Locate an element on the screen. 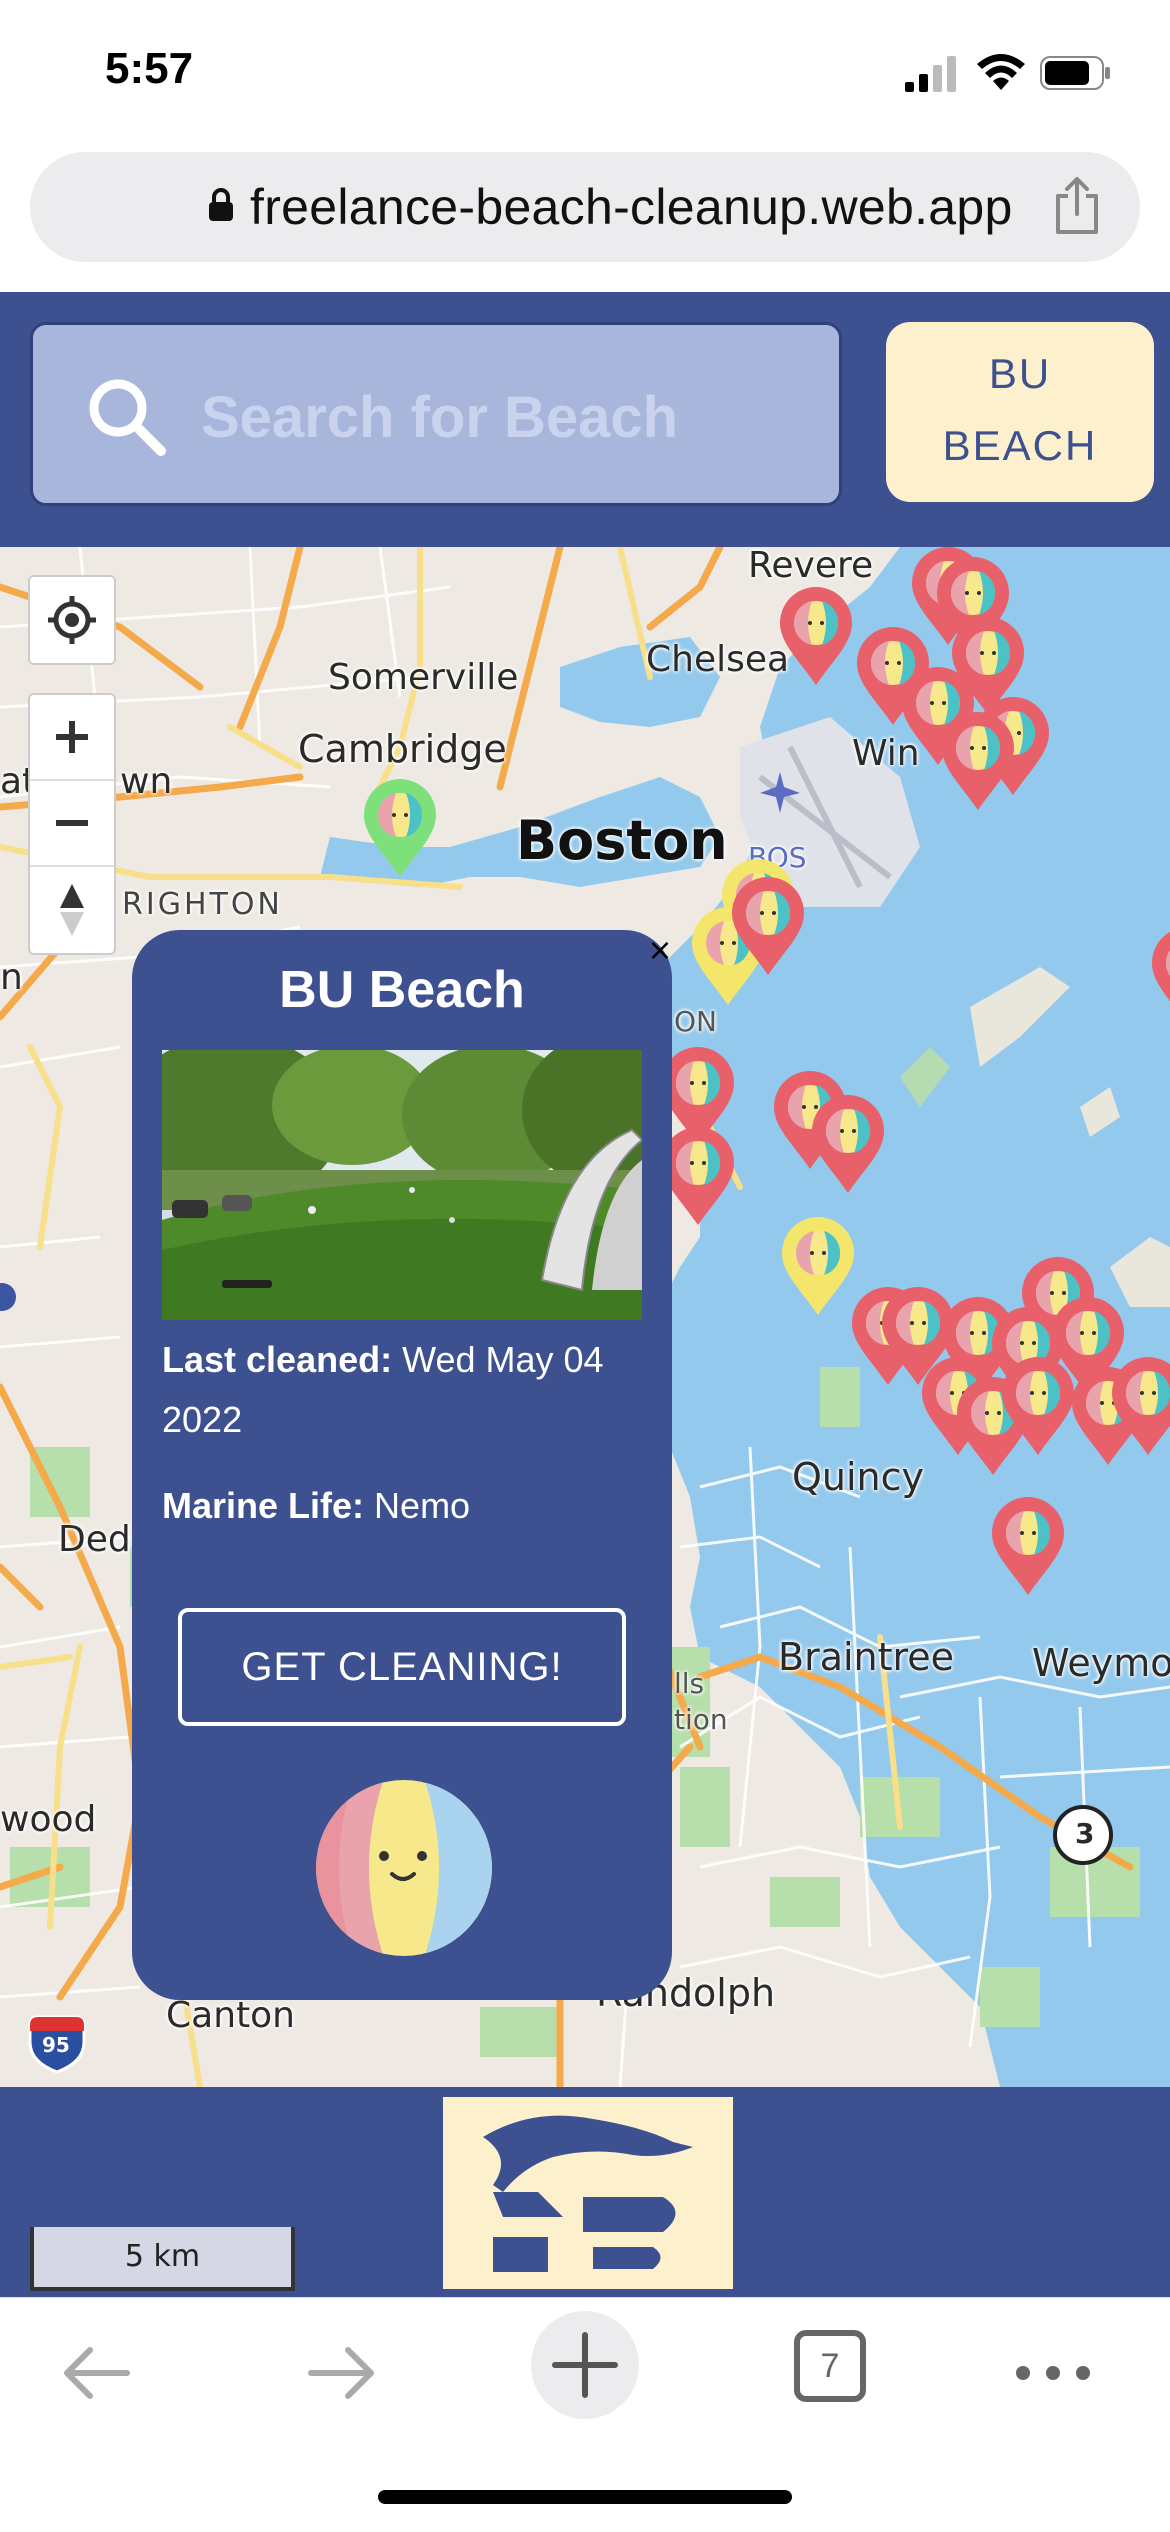 The image size is (1170, 2532). zoom-controls is located at coordinates (72, 824).